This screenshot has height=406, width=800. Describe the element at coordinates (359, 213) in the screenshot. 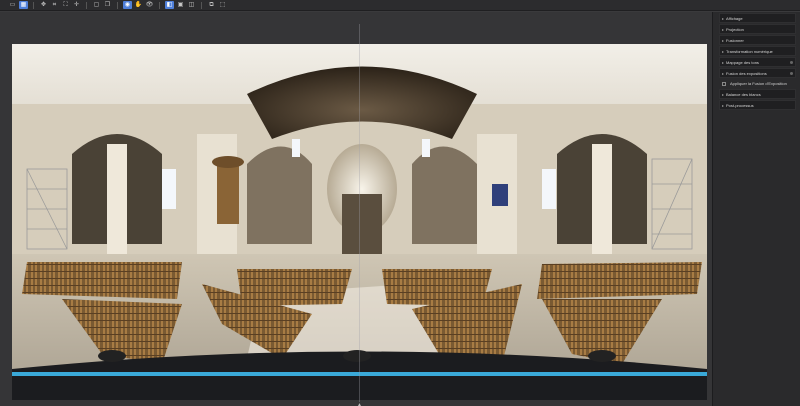

I see `center-guide-line` at that location.